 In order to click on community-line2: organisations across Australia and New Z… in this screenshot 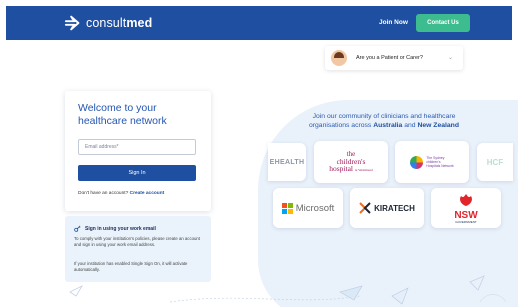, I will do `click(384, 125)`.